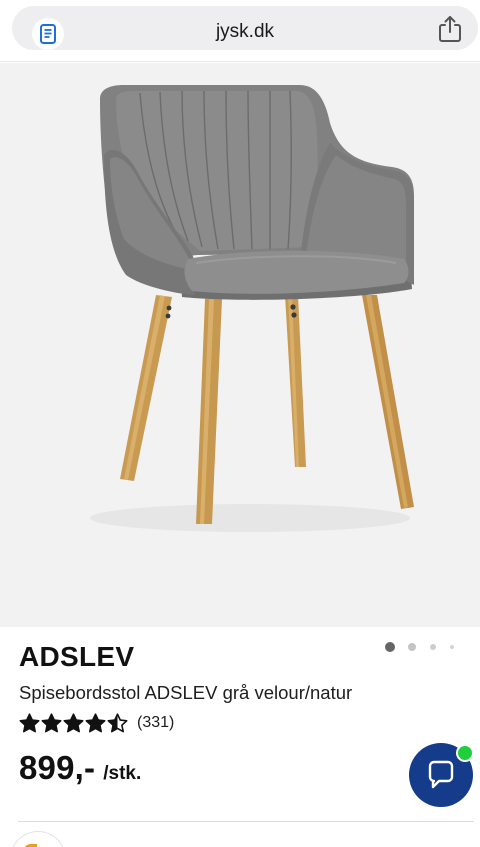 This screenshot has height=847, width=480. I want to click on carousel-dots, so click(424, 647).